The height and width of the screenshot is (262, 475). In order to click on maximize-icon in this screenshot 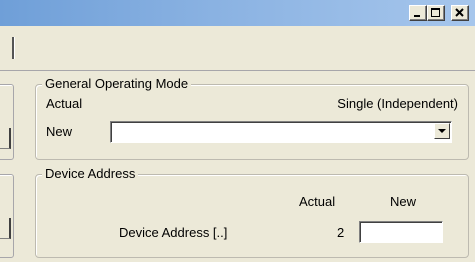, I will do `click(435, 12)`.